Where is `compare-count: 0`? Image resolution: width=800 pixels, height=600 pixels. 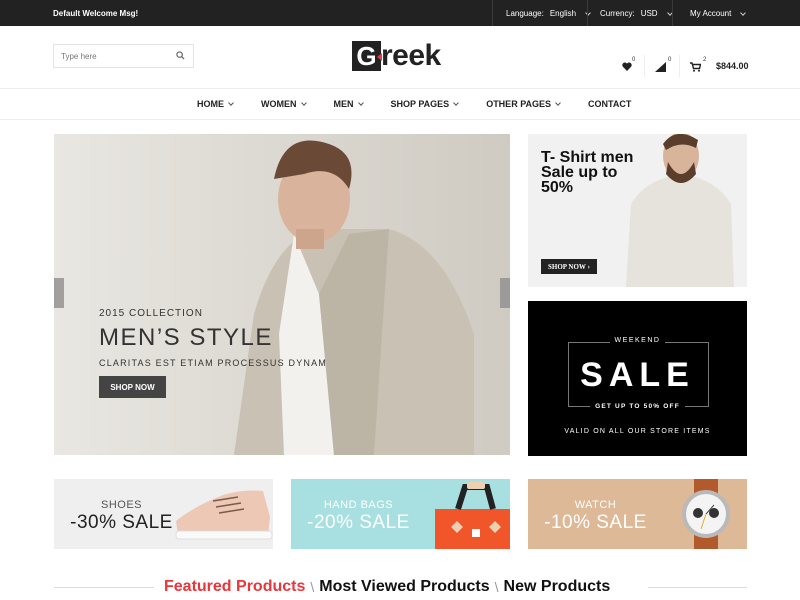 compare-count: 0 is located at coordinates (670, 60).